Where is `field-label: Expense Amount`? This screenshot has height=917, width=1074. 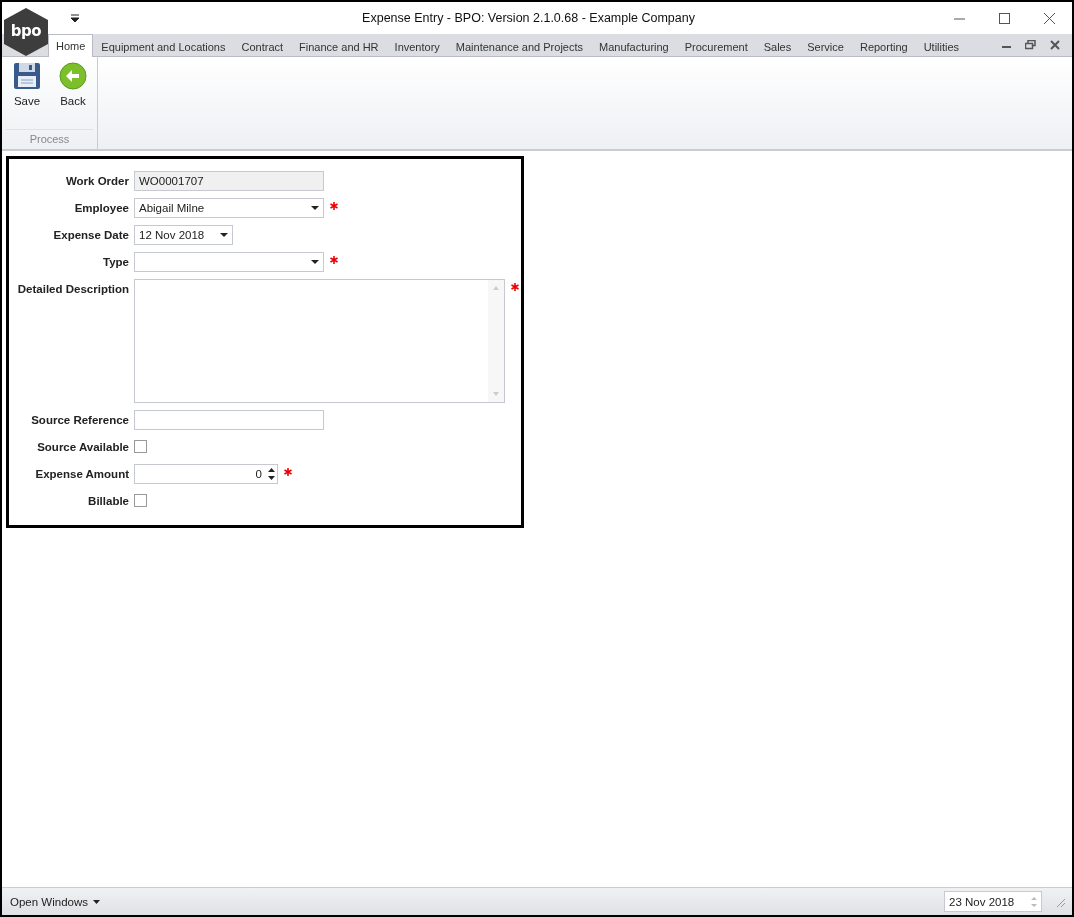
field-label: Expense Amount is located at coordinates (81, 474).